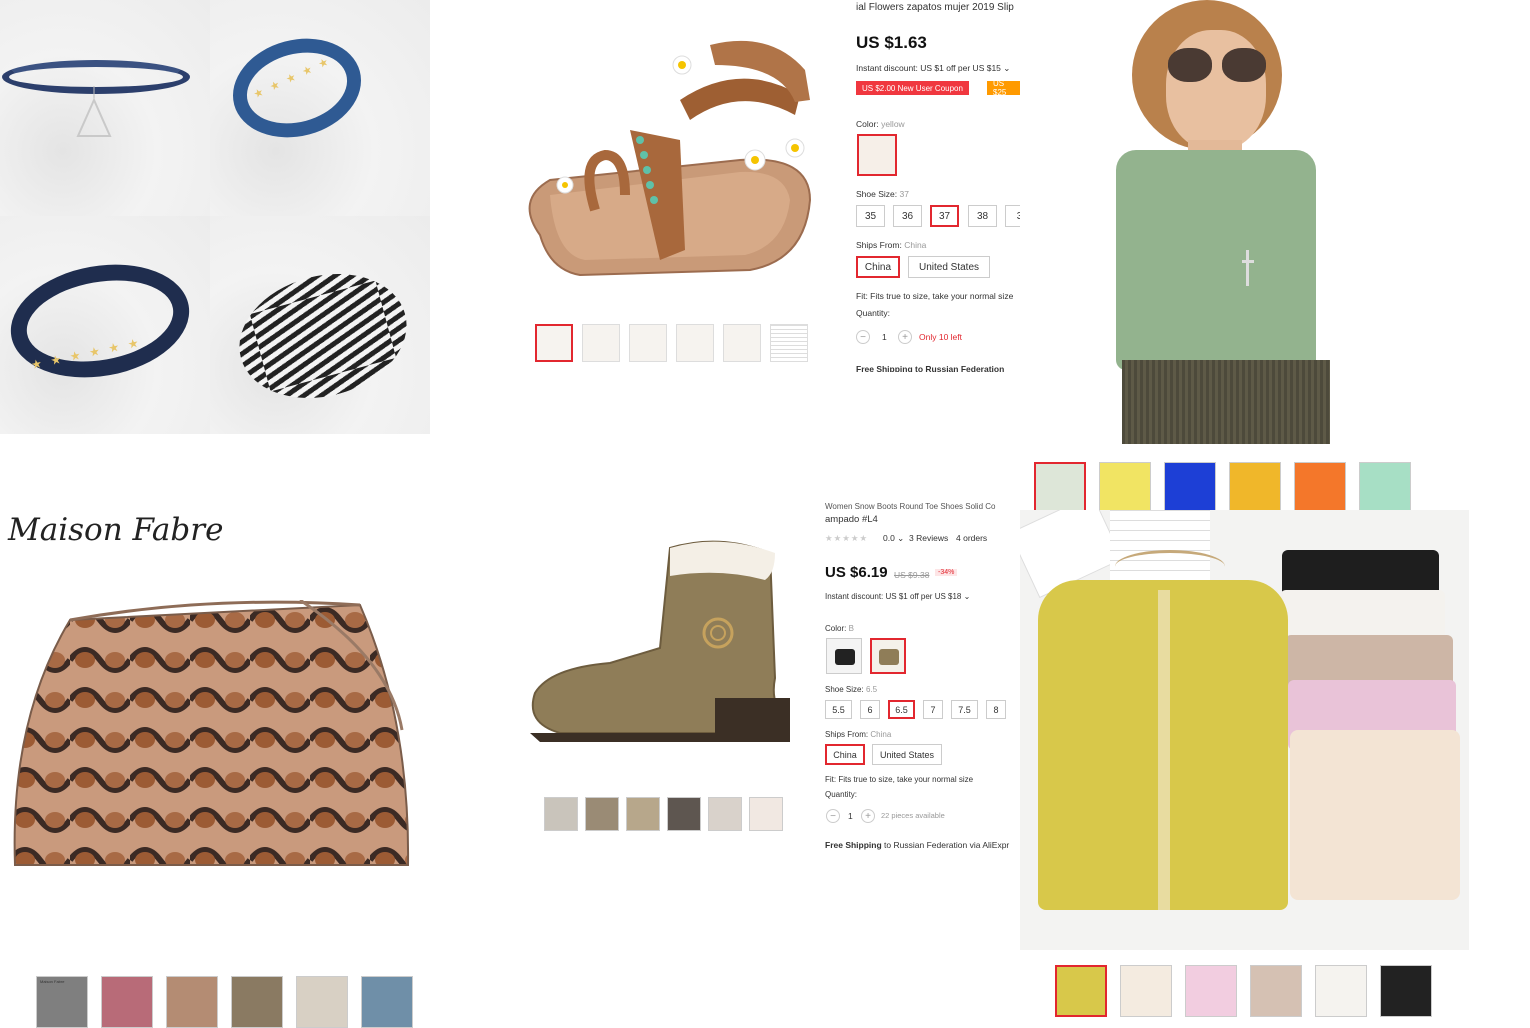 This screenshot has width=1530, height=1028. I want to click on boot-size-value: 6.5, so click(871, 689).